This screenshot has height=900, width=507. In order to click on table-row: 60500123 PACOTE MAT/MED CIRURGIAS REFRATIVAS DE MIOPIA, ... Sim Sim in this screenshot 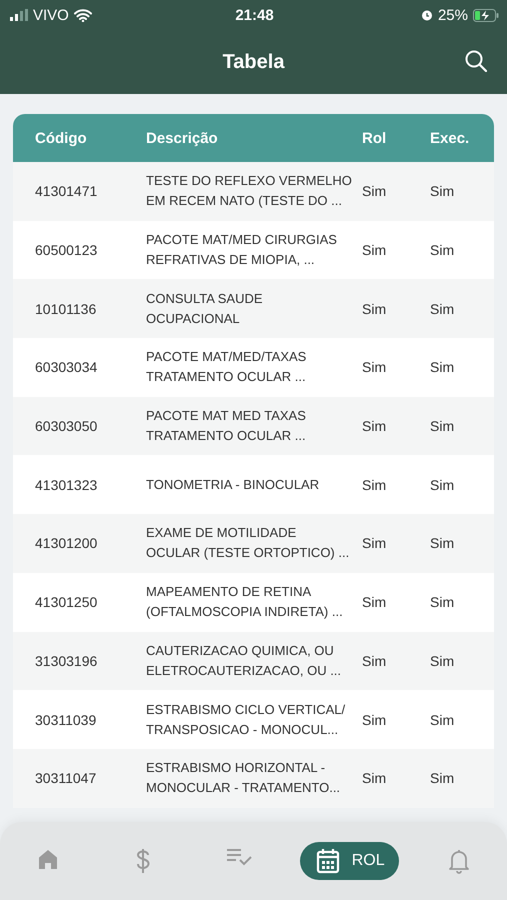, I will do `click(253, 250)`.